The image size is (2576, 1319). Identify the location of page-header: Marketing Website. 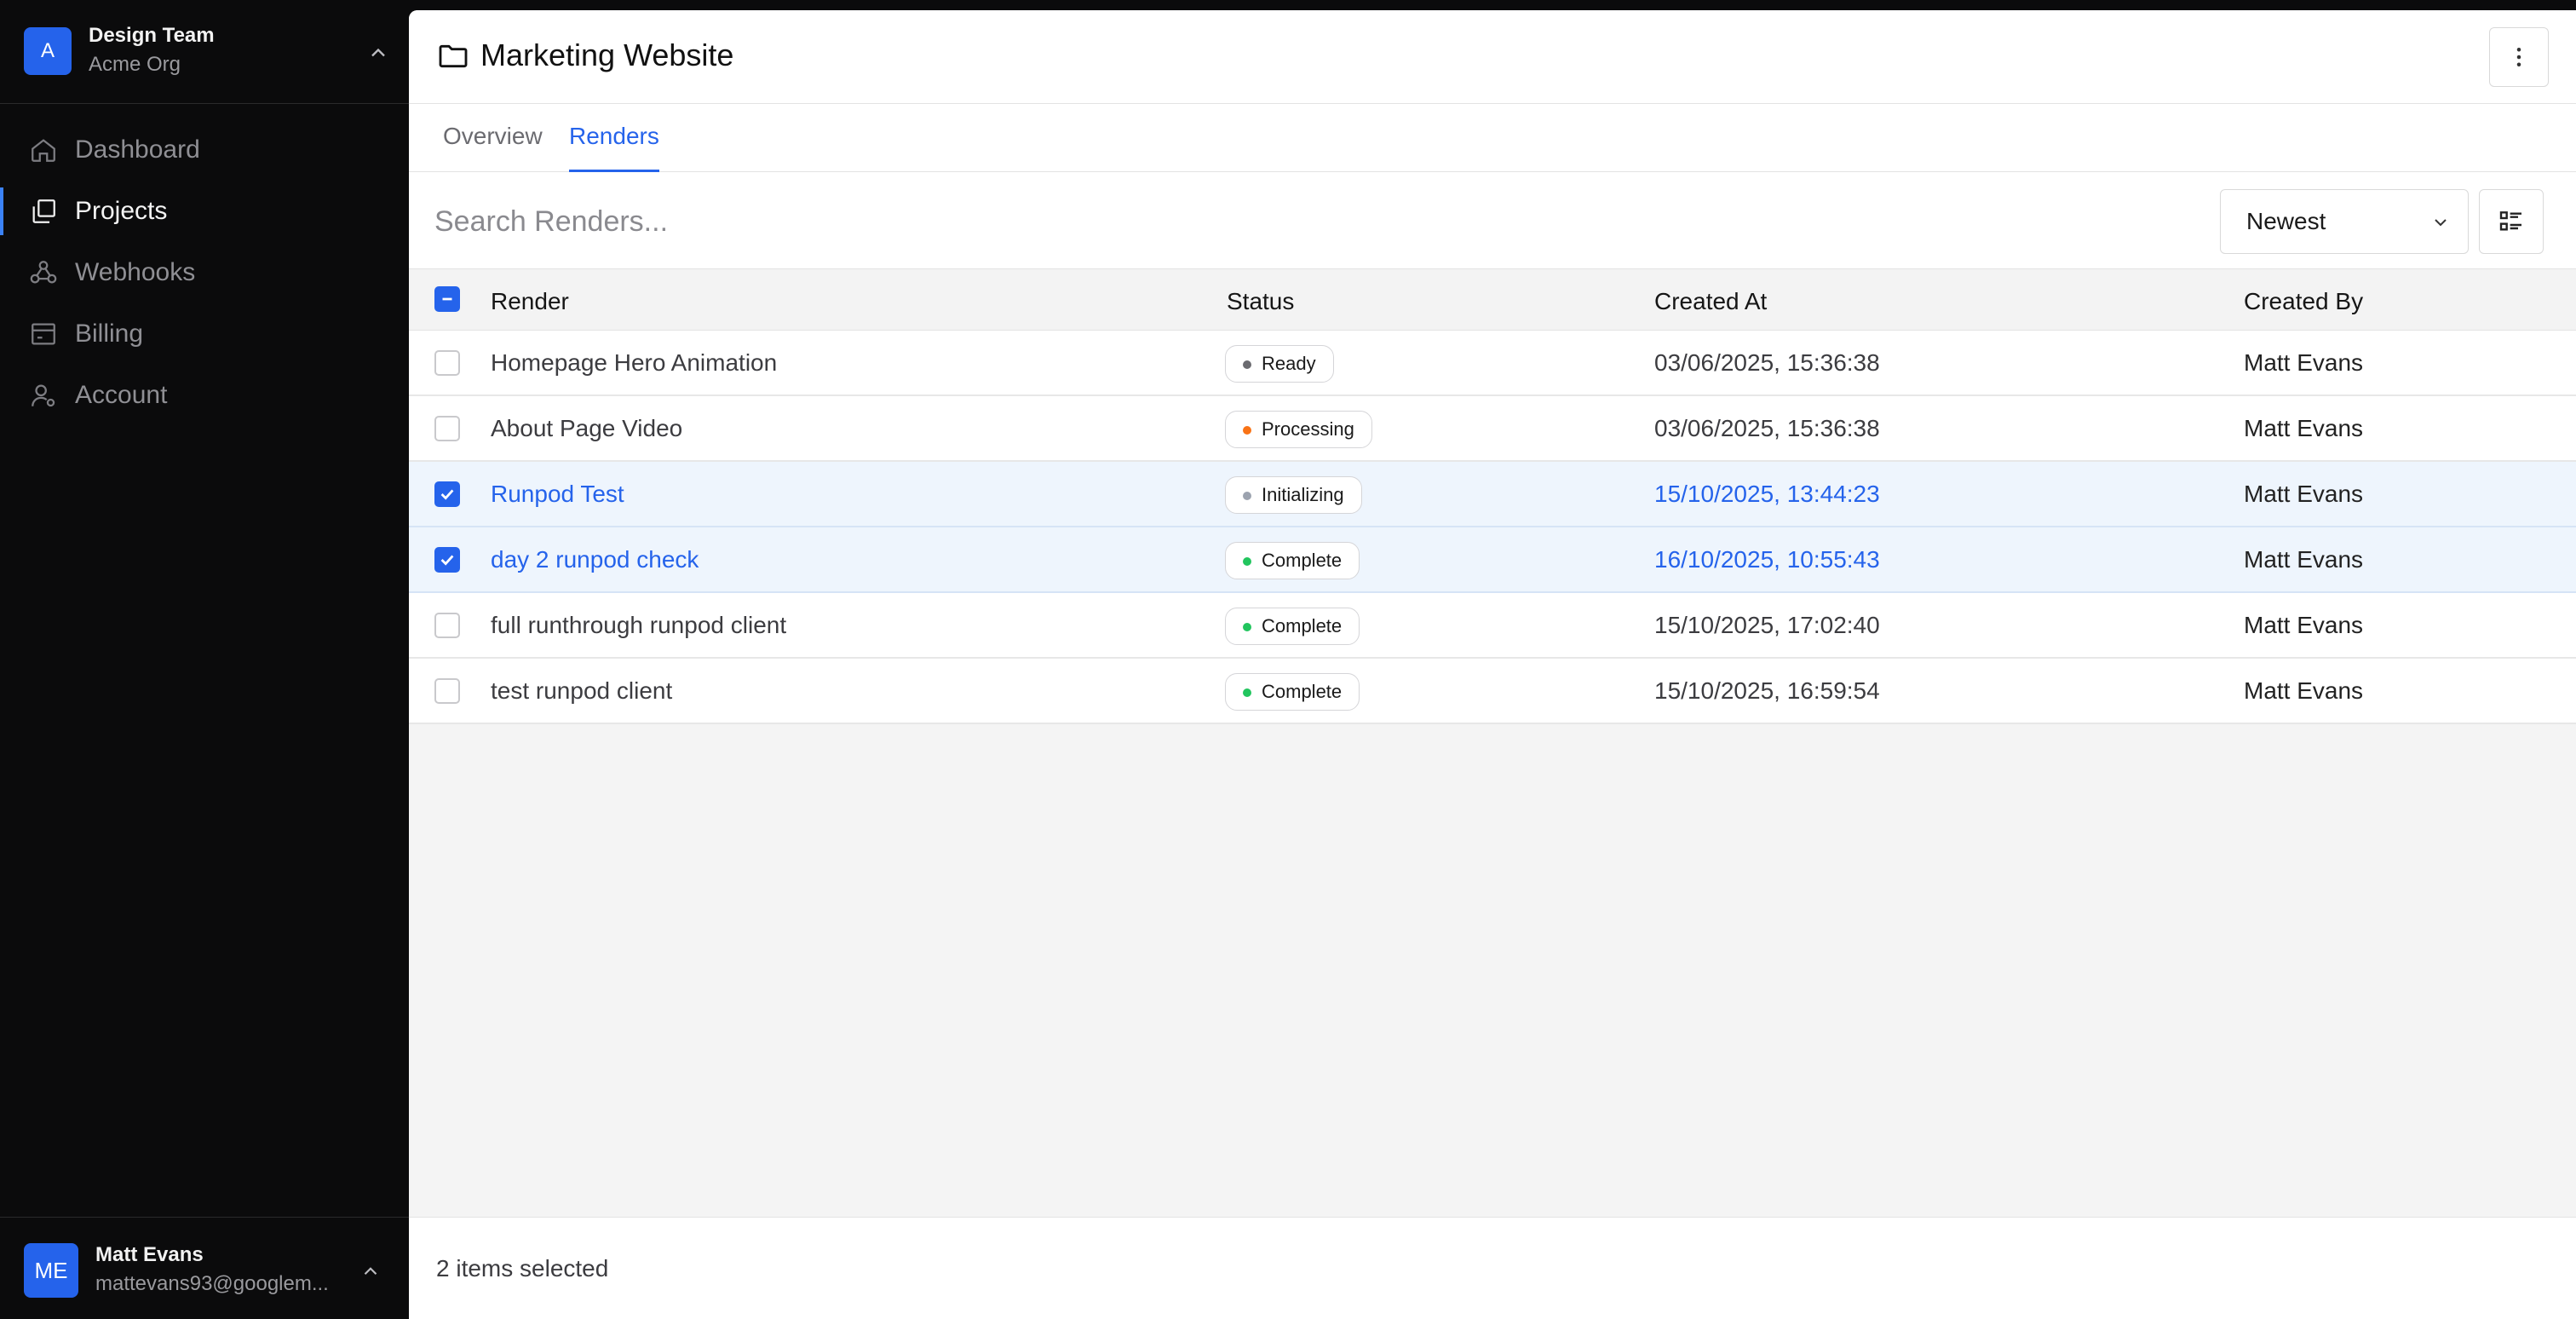
(1493, 57).